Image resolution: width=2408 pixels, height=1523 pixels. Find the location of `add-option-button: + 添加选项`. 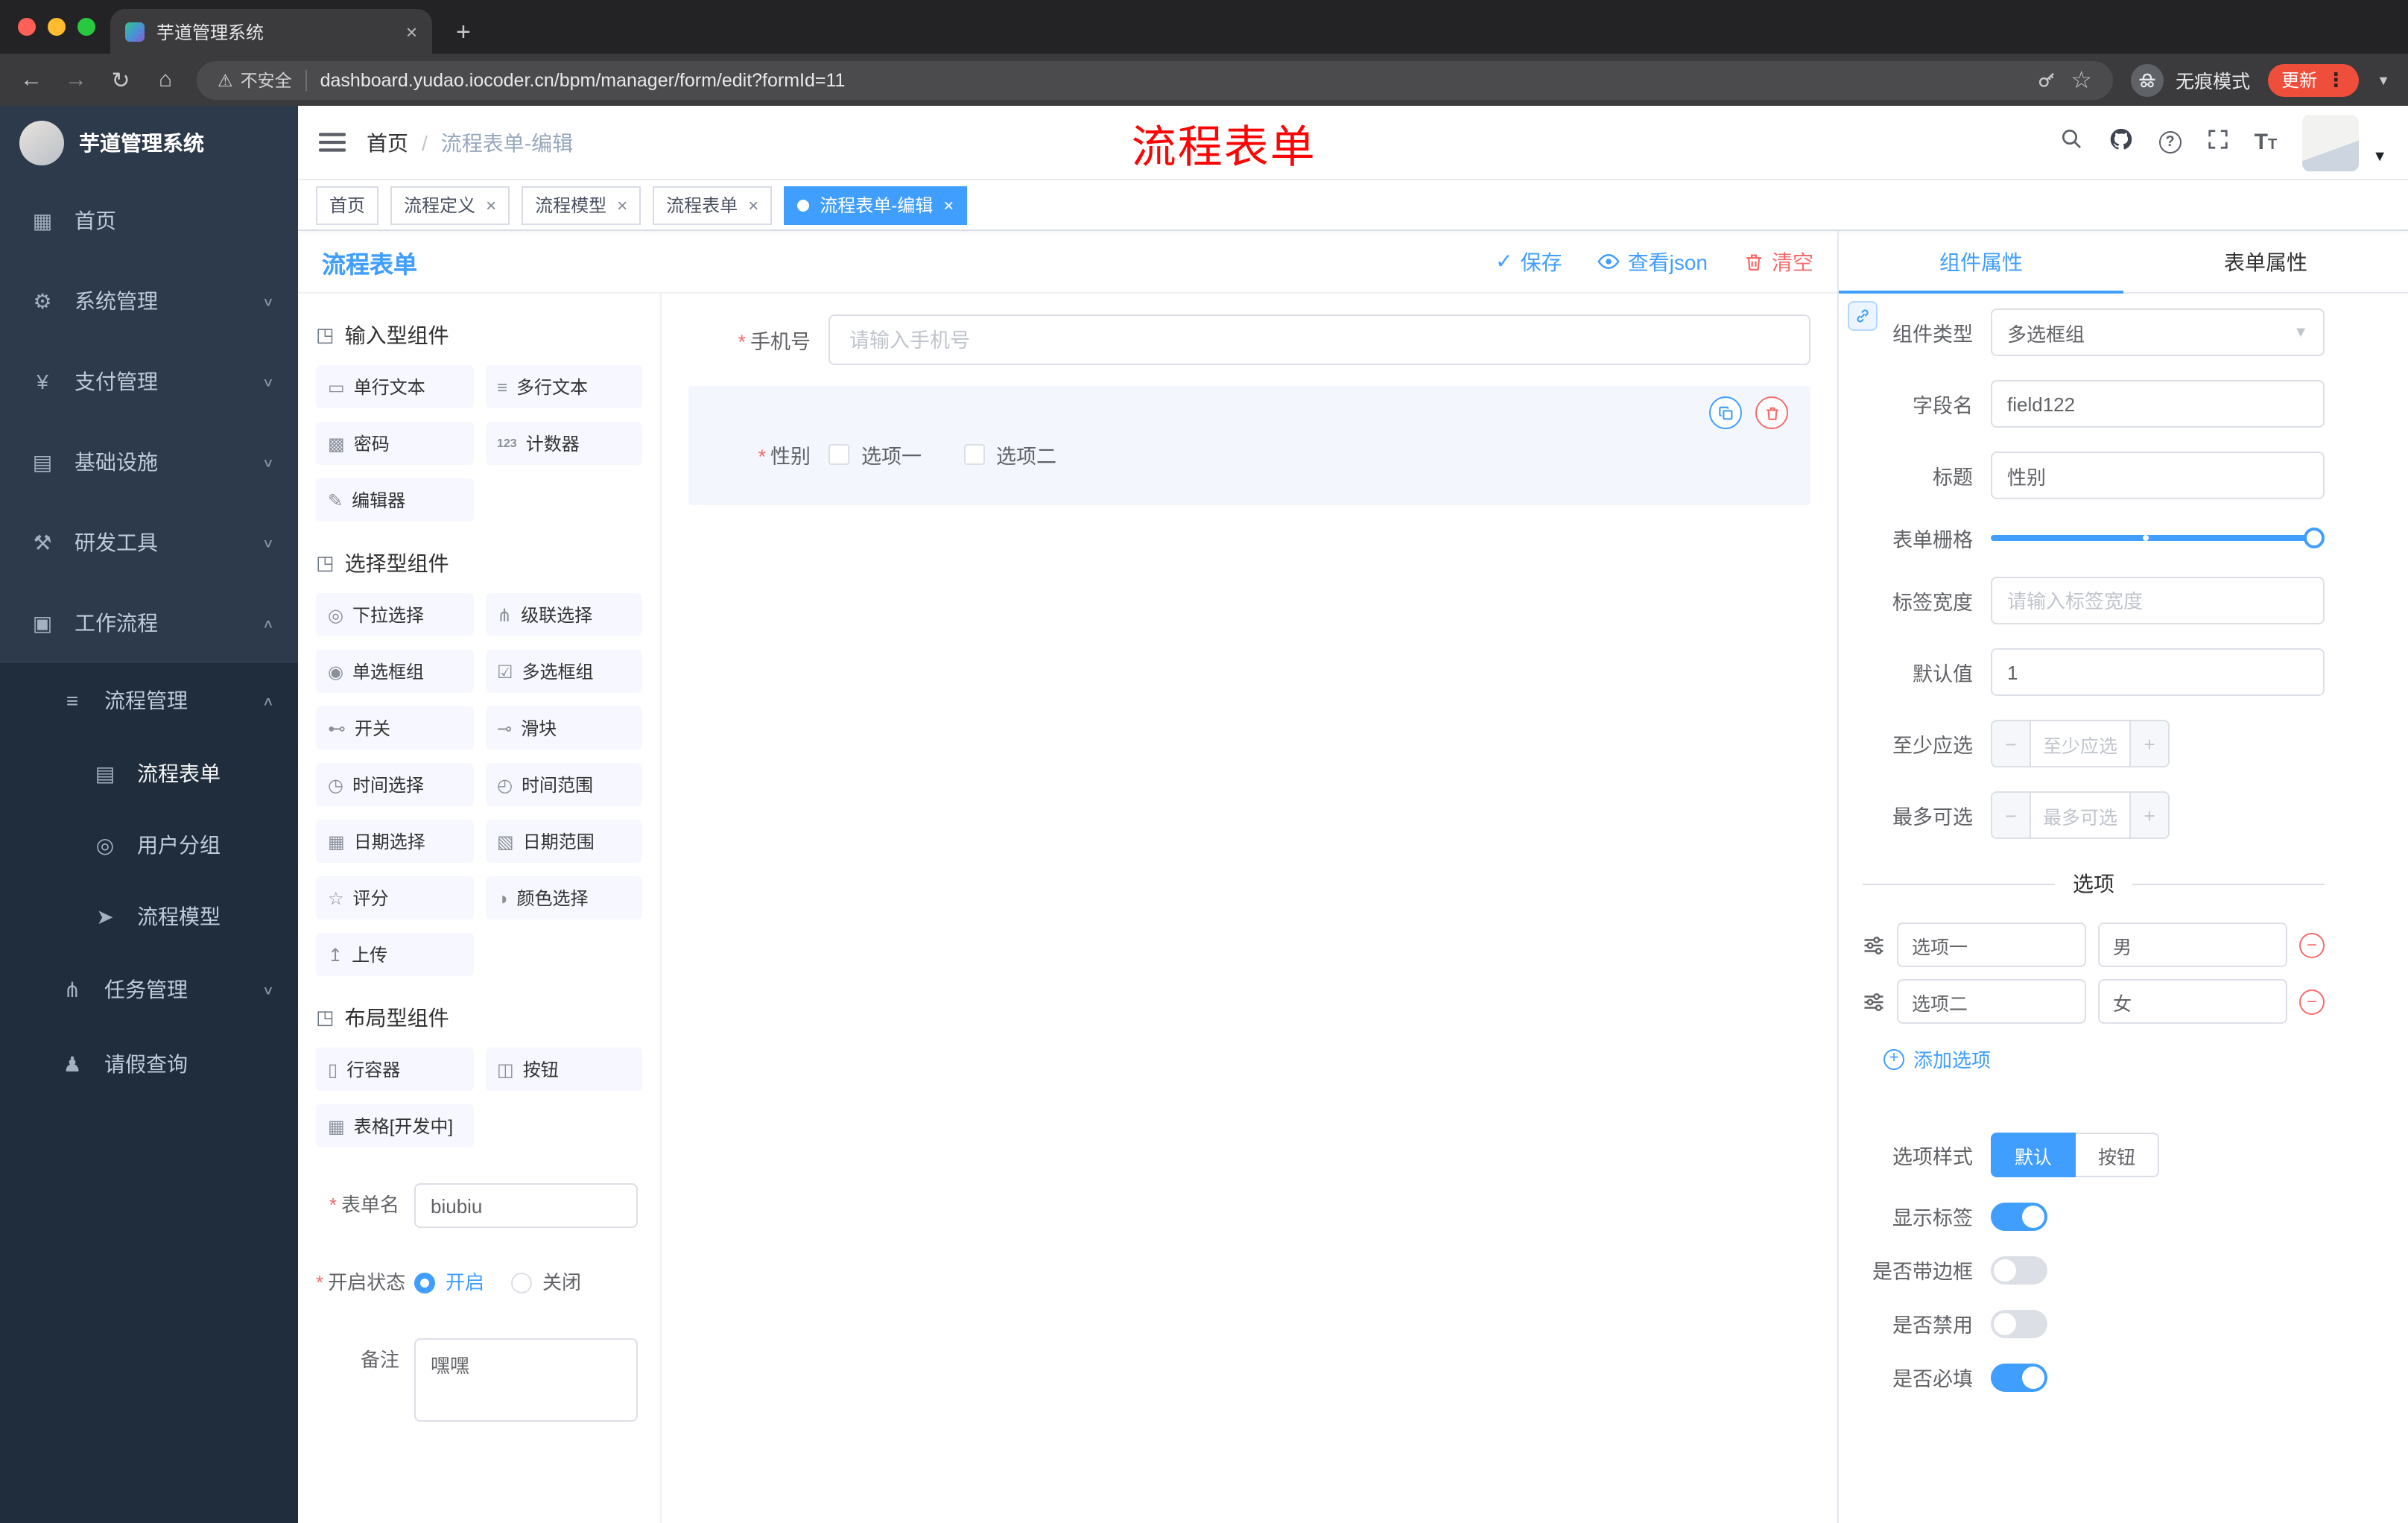

add-option-button: + 添加选项 is located at coordinates (1937, 1059).